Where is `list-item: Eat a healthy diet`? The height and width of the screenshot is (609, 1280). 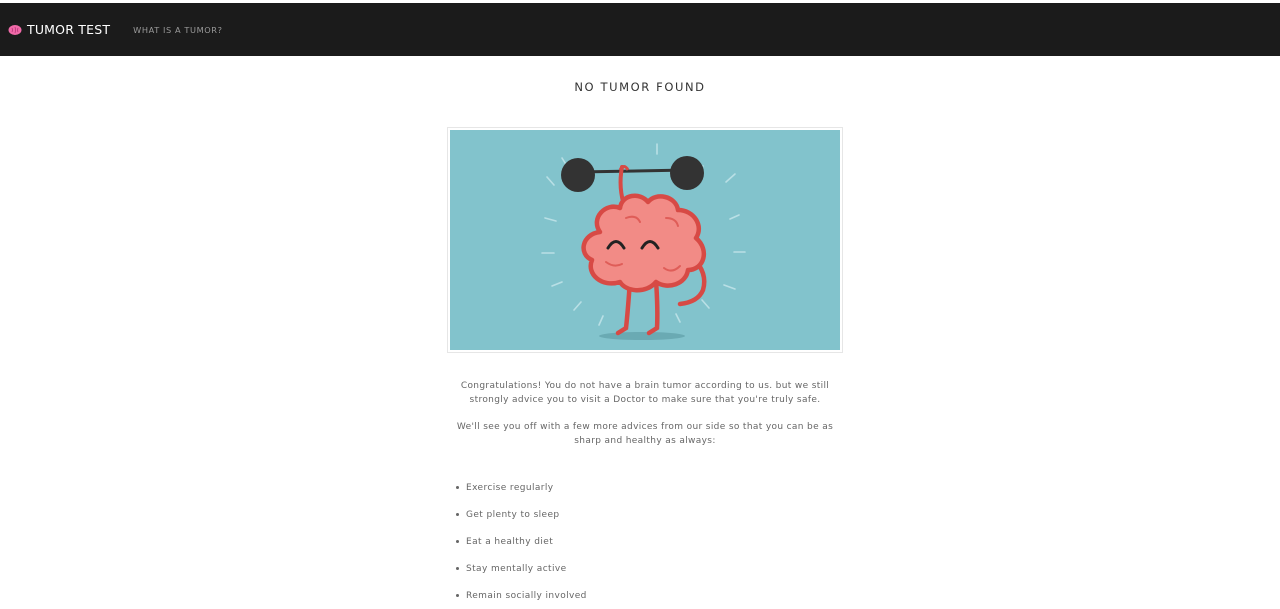
list-item: Eat a healthy diet is located at coordinates (521, 541).